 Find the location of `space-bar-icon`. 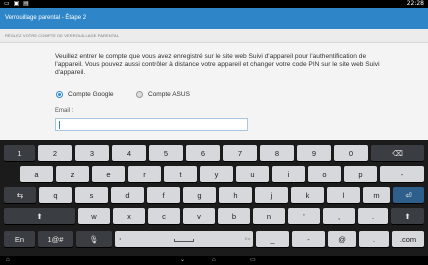

space-bar-icon is located at coordinates (184, 240).